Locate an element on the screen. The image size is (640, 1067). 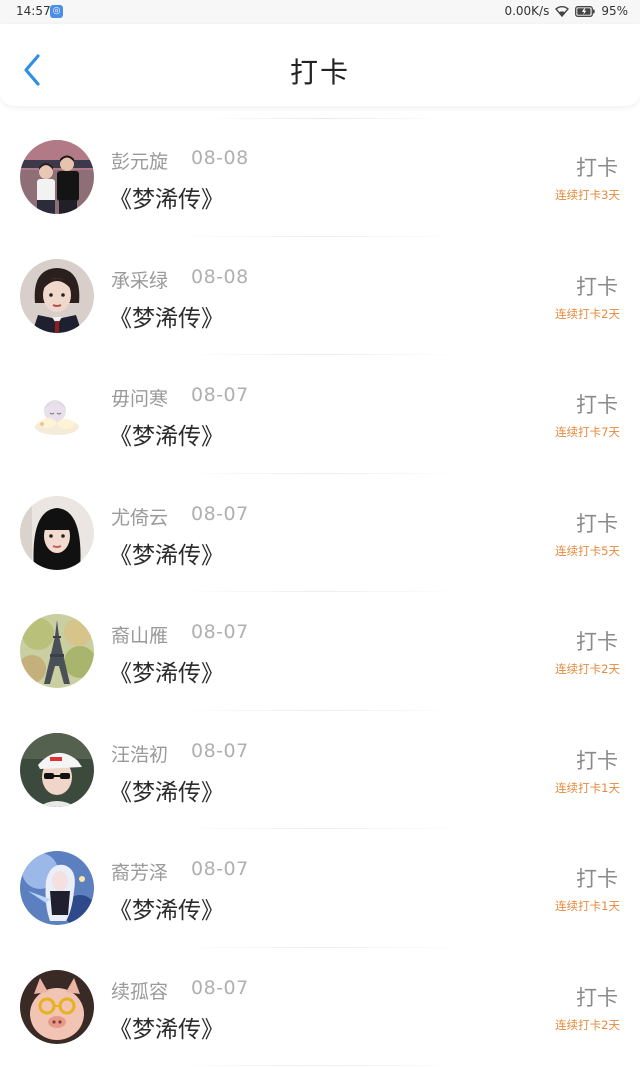
list-item: 汪浩初 08-07 《梦浠传》 打卡连续打卡1天 is located at coordinates (320, 770).